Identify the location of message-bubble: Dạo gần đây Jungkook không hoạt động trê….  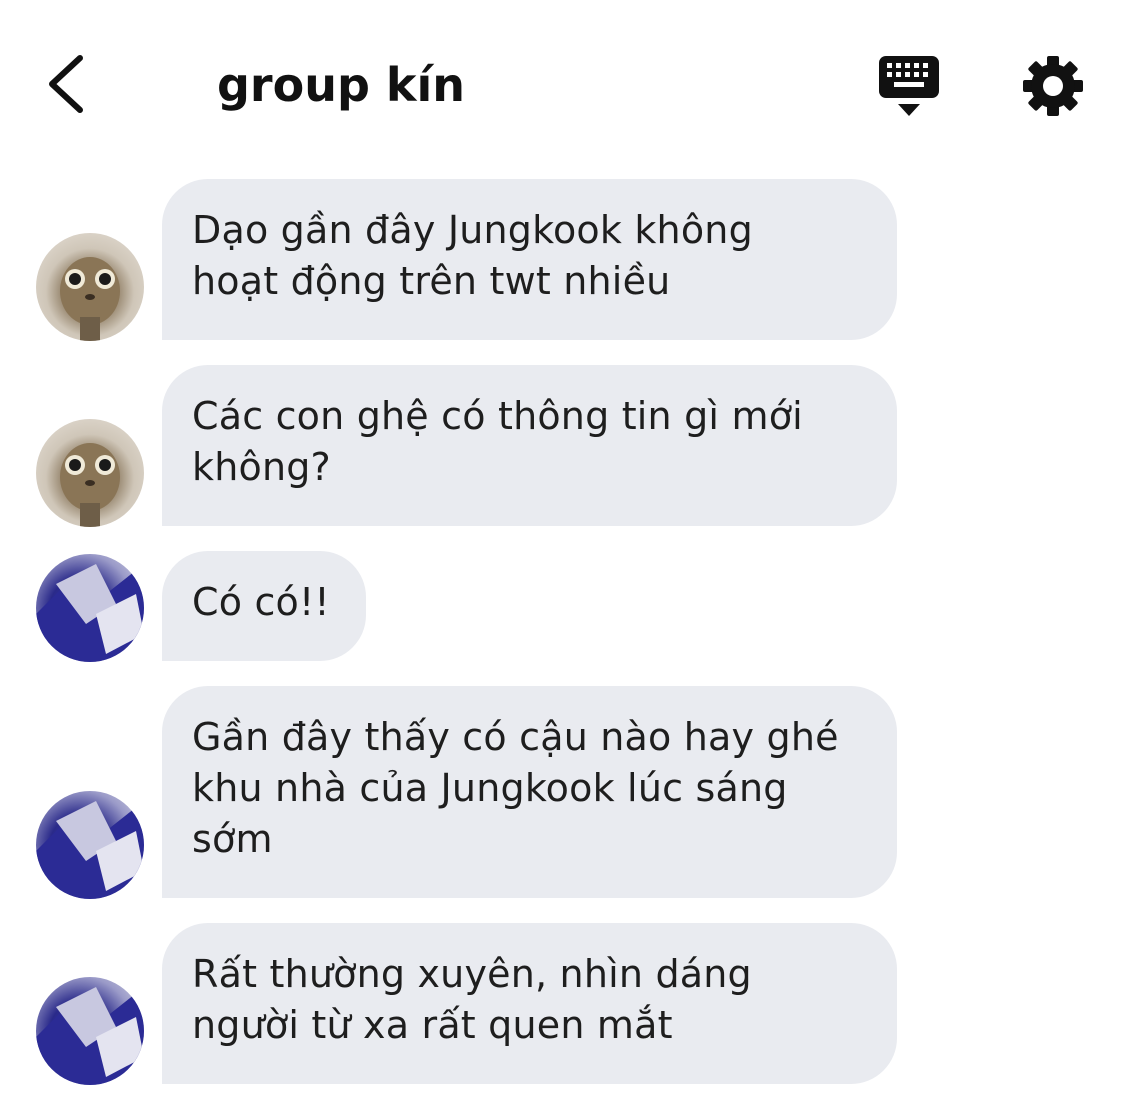
(529, 259).